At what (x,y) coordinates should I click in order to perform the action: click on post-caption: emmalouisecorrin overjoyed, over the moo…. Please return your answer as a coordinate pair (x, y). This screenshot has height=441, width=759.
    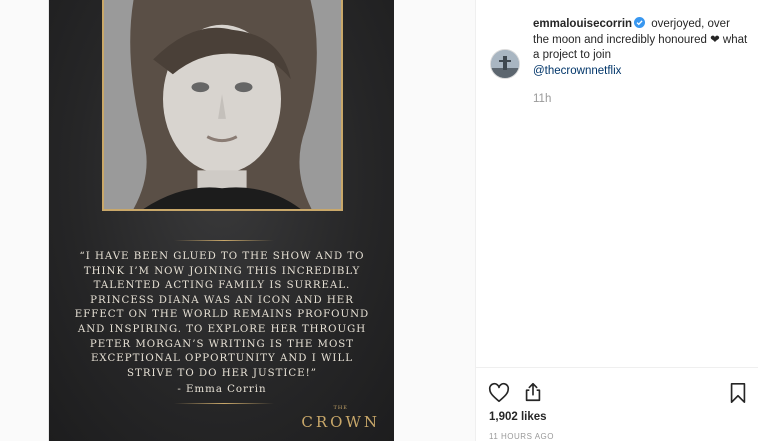
    Looking at the image, I should click on (640, 48).